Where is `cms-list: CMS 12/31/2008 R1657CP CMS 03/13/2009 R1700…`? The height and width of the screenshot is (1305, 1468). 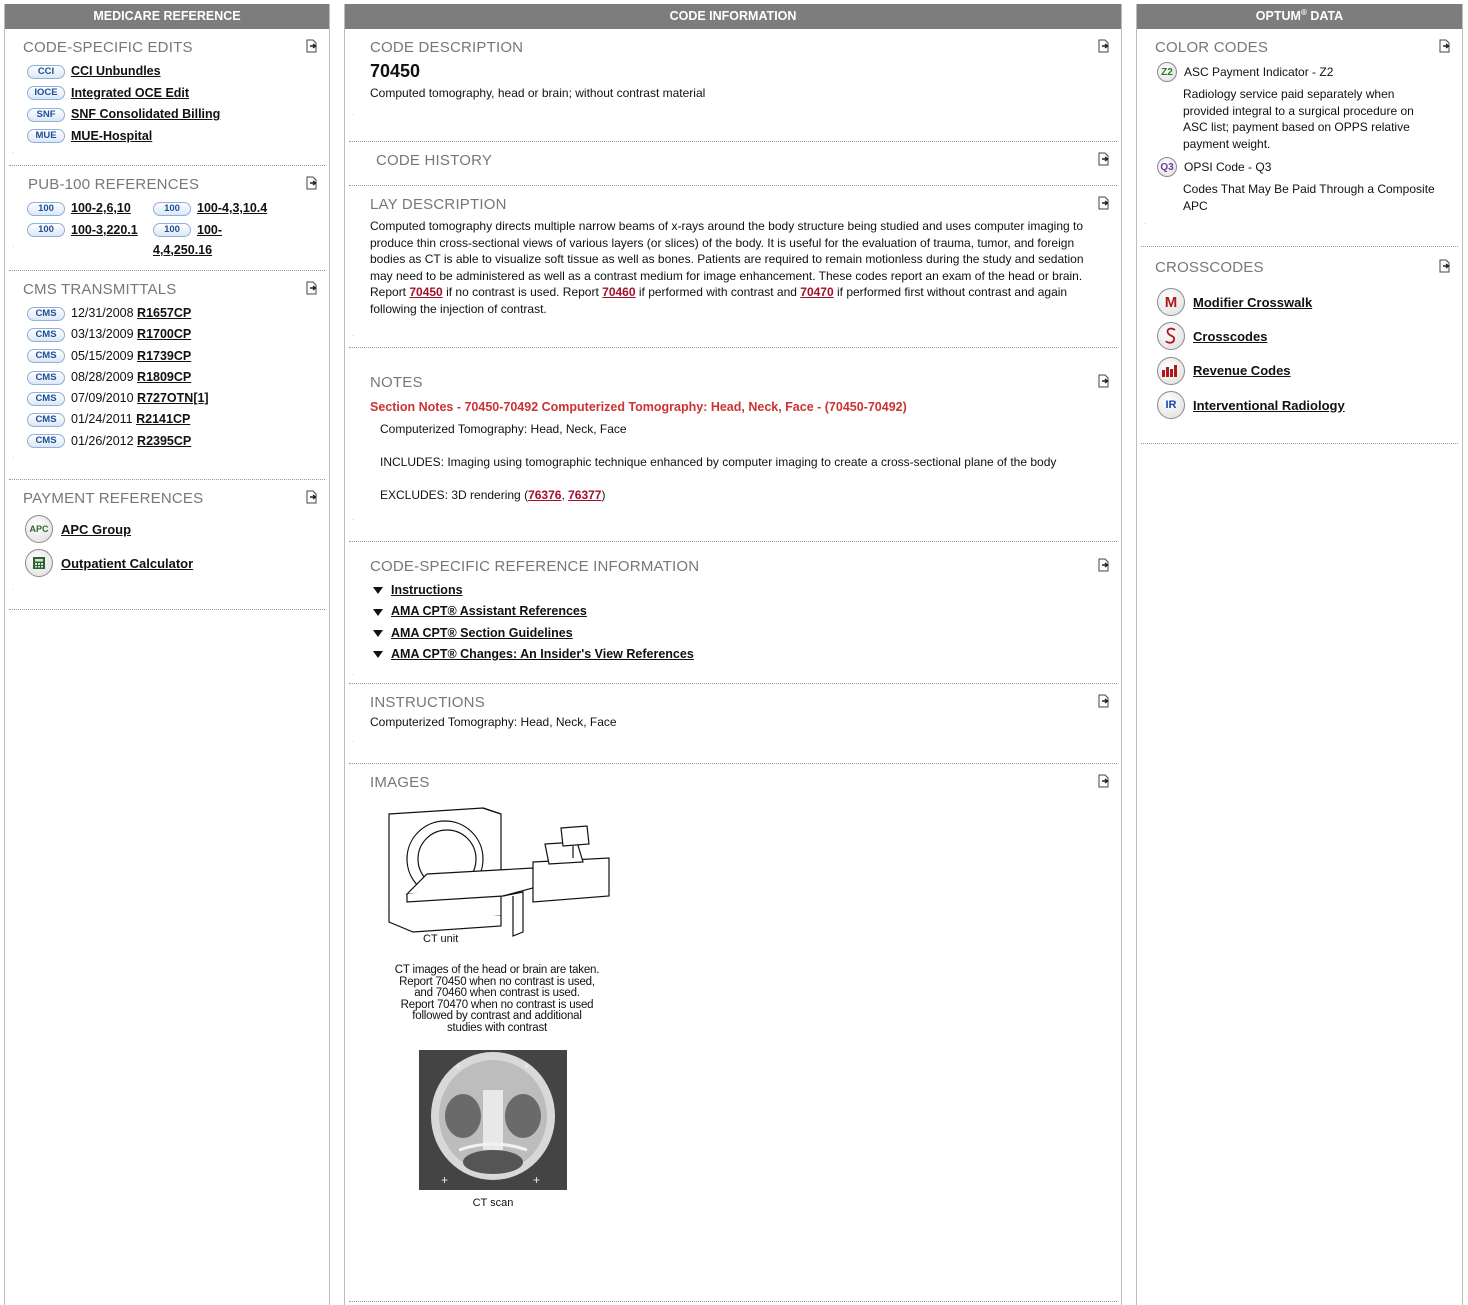
cms-list: CMS 12/31/2008 R1657CP CMS 03/13/2009 R1700… is located at coordinates (167, 377).